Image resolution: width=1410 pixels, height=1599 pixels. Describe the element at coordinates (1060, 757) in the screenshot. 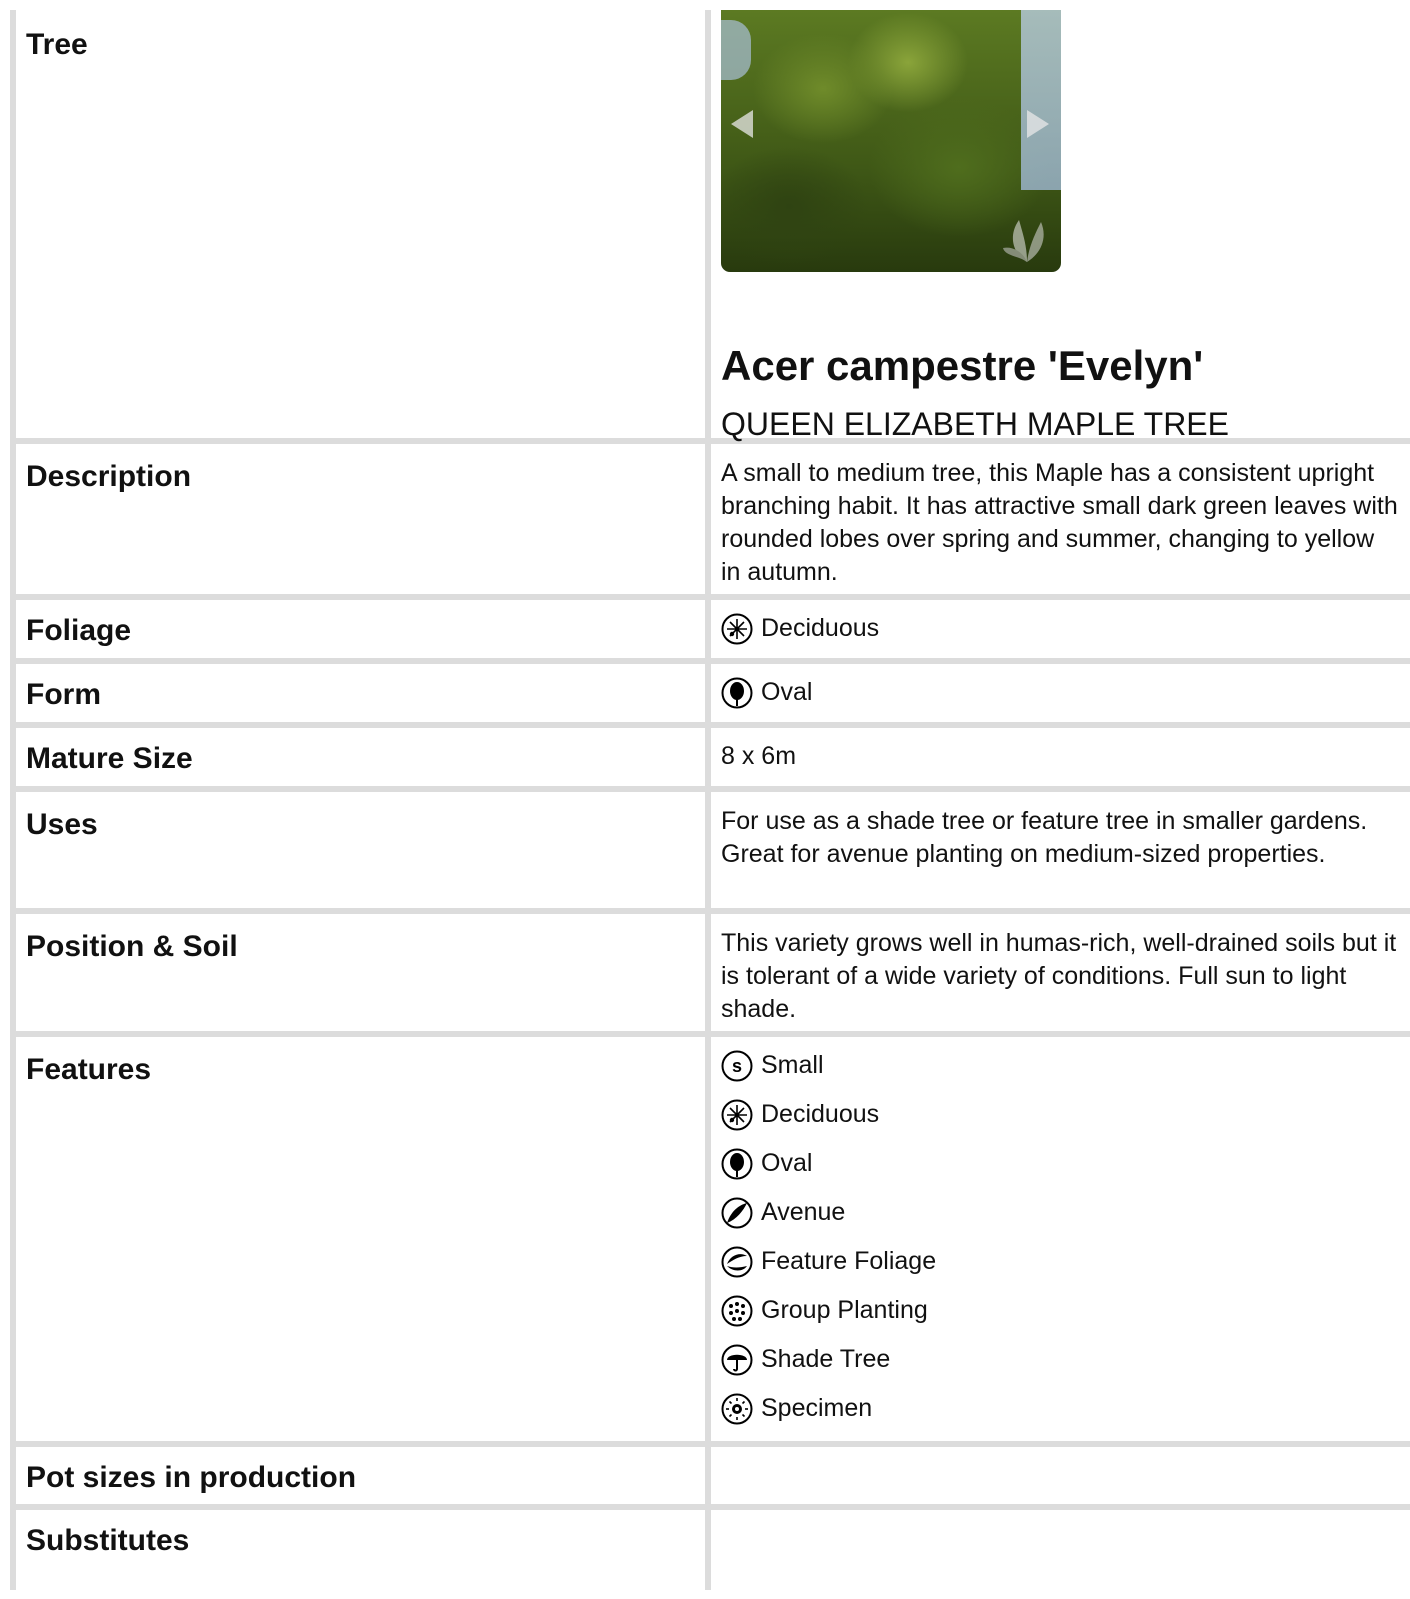

I see `mature-size-cell: 8 x 6m` at that location.